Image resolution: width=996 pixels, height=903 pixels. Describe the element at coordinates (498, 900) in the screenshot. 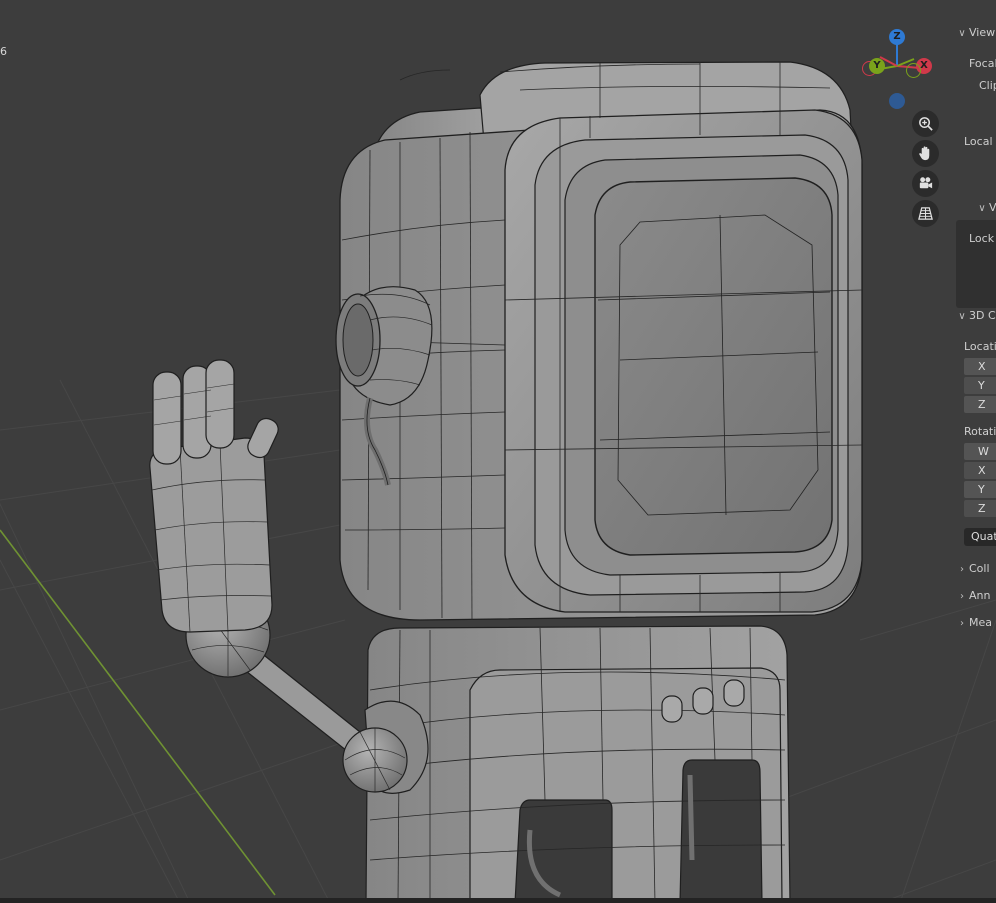

I see `viewport-bottom-edge` at that location.